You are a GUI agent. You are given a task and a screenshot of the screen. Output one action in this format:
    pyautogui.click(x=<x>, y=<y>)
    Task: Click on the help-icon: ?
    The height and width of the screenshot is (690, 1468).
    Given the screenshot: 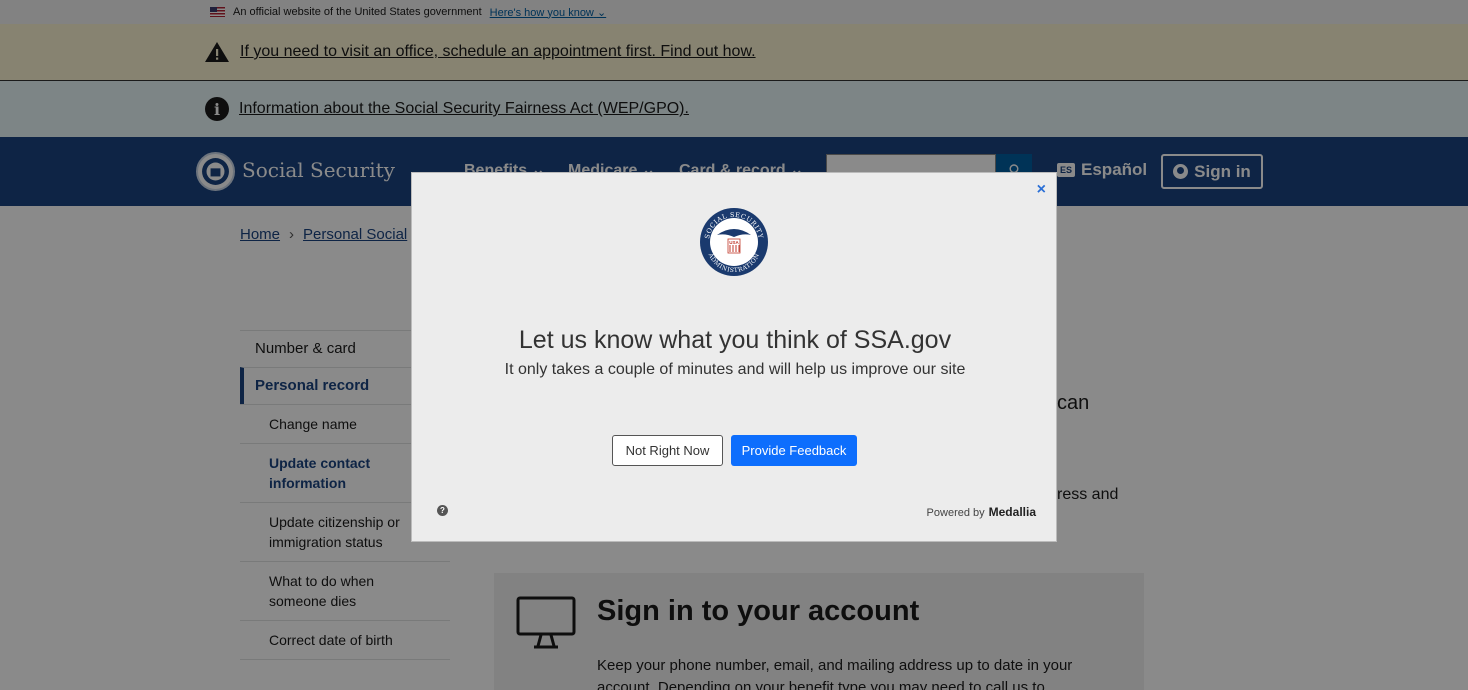 What is the action you would take?
    pyautogui.click(x=442, y=510)
    